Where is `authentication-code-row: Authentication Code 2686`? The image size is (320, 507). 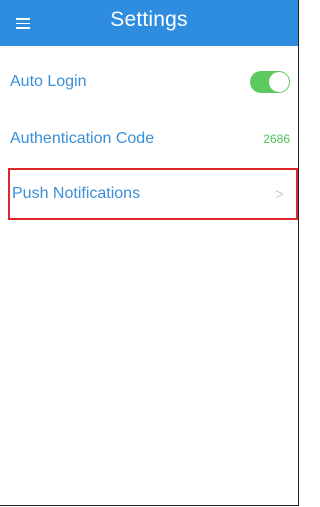 authentication-code-row: Authentication Code 2686 is located at coordinates (149, 139).